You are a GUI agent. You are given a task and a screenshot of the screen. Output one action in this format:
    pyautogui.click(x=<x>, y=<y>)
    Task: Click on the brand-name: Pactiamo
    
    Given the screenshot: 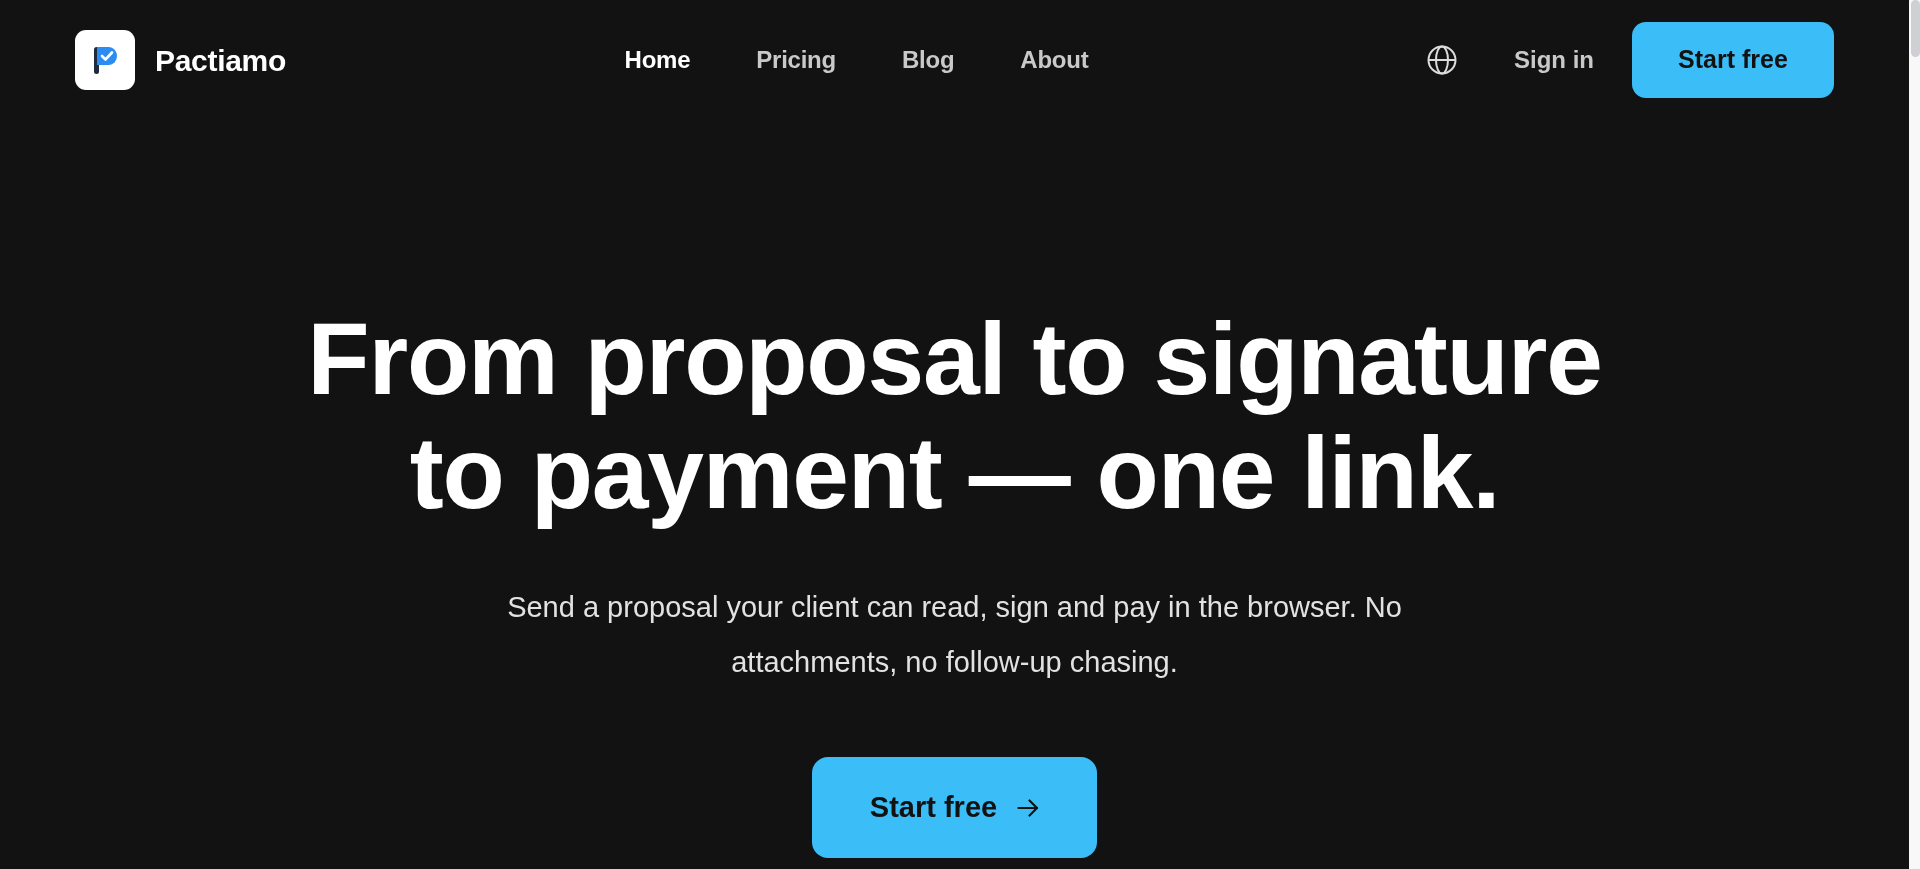 What is the action you would take?
    pyautogui.click(x=220, y=60)
    